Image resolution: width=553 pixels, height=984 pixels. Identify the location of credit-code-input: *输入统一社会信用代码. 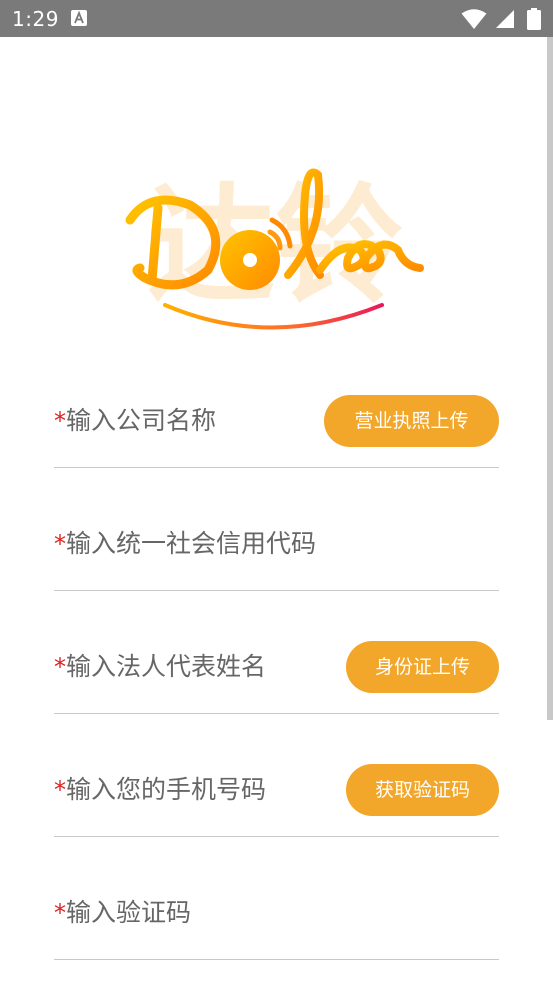
(185, 544).